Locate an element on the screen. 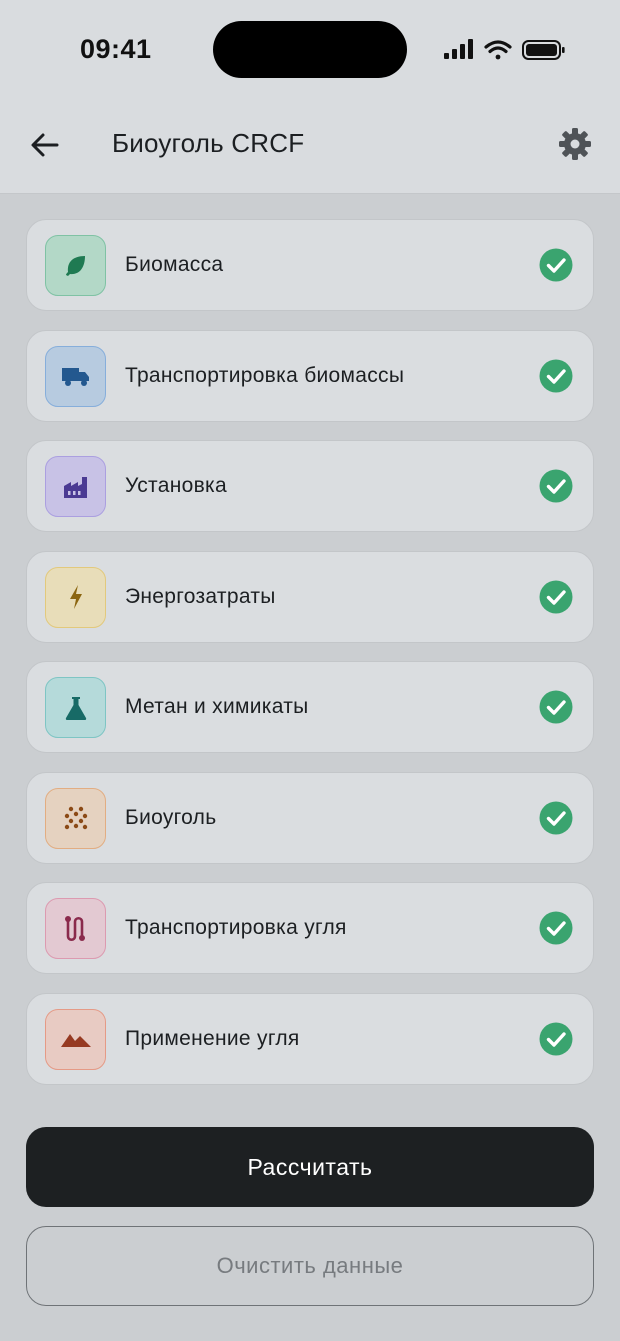  status-time: 09:41 is located at coordinates (116, 49).